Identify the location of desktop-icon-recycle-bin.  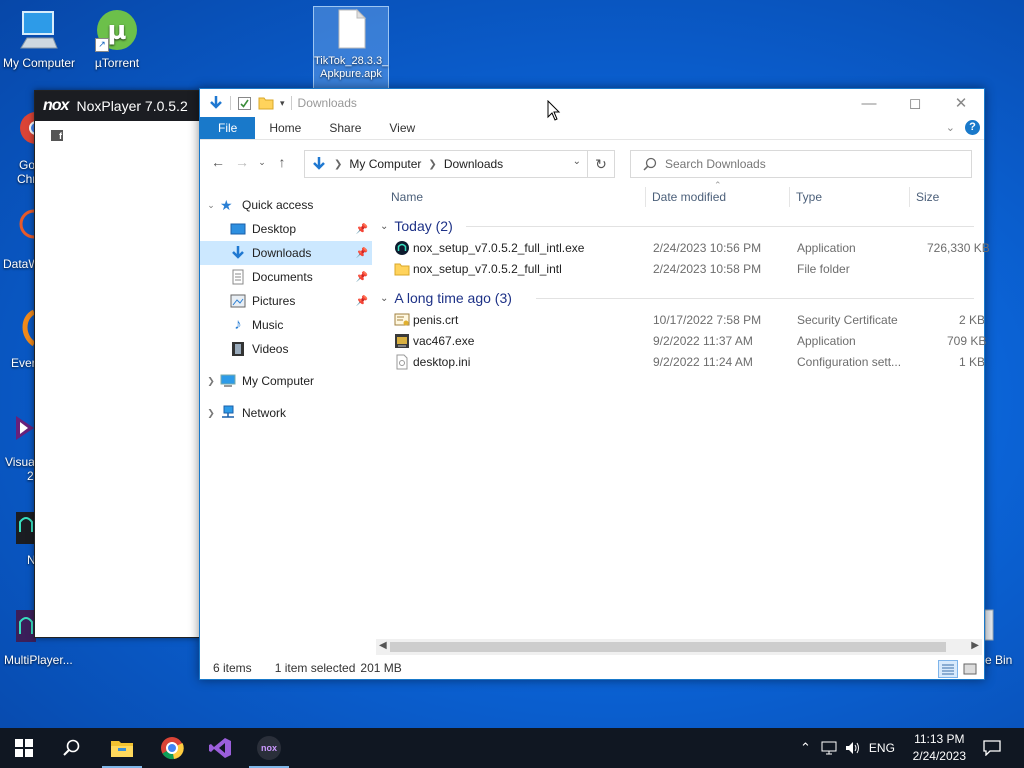
(990, 627).